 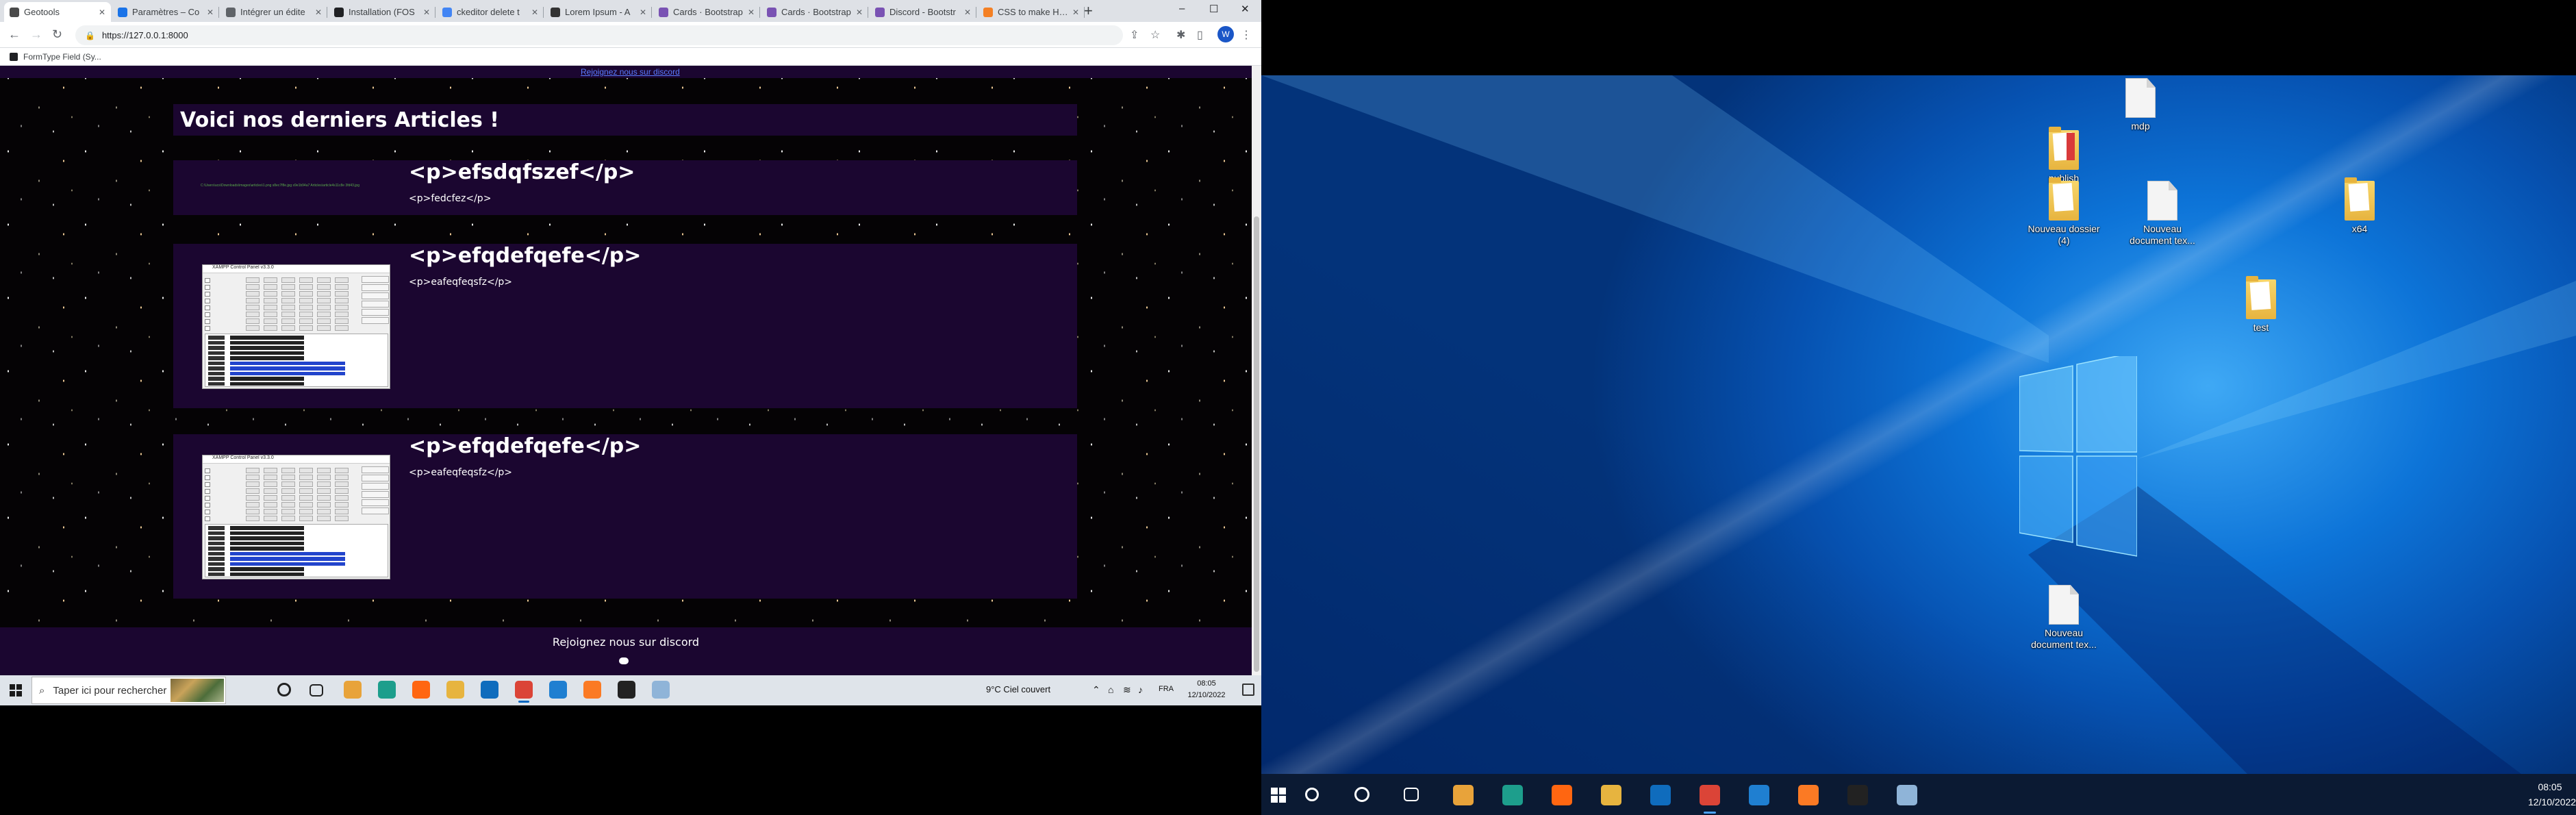 What do you see at coordinates (128, 690) in the screenshot?
I see `taskbar-search: ⌕ Taper ici pour rechercher` at bounding box center [128, 690].